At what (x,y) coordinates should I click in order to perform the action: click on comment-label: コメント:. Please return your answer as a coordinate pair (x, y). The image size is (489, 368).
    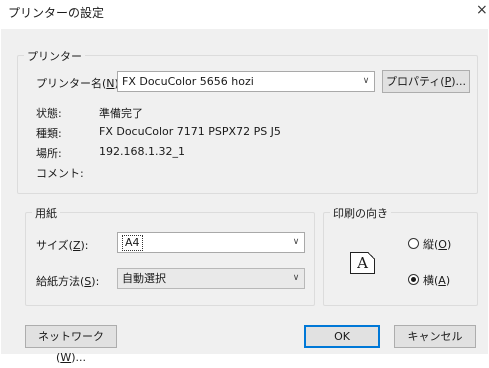
    Looking at the image, I should click on (60, 173).